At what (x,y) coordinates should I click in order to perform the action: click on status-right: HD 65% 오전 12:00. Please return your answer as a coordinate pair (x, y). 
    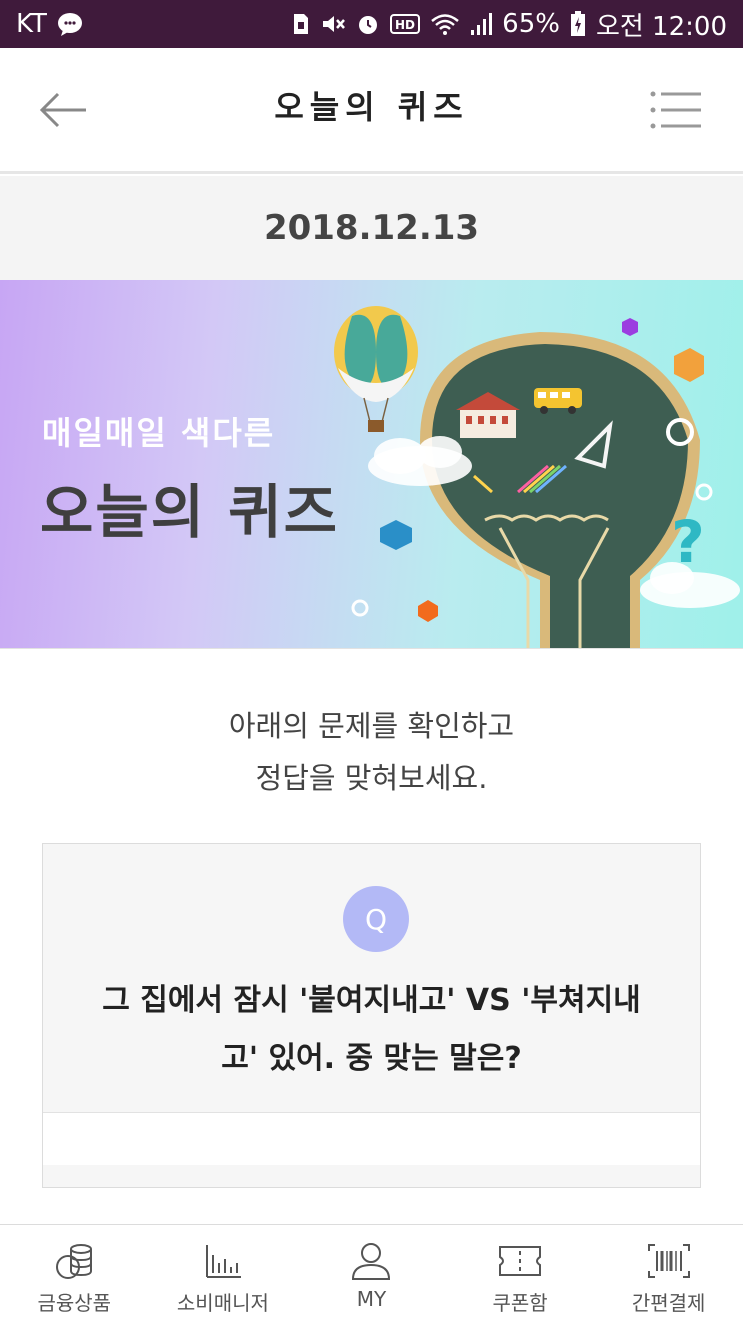
    Looking at the image, I should click on (509, 24).